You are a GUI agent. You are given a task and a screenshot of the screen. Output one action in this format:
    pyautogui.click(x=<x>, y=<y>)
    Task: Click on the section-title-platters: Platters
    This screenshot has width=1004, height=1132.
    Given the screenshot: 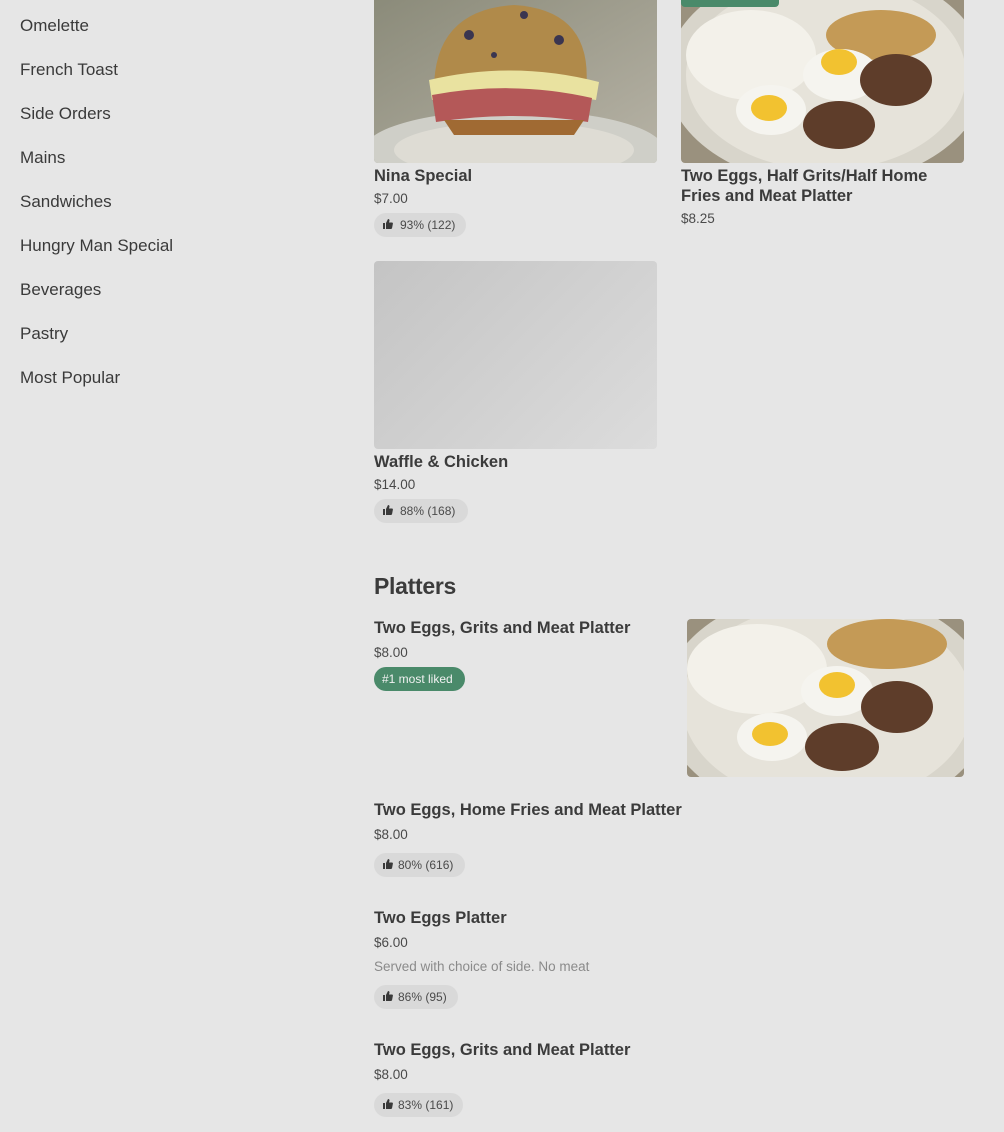 What is the action you would take?
    pyautogui.click(x=415, y=586)
    